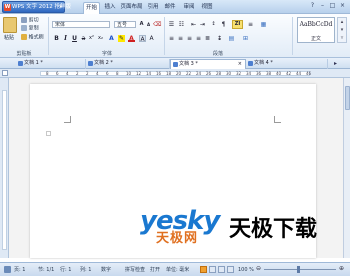 This screenshot has width=350, height=276. Describe the element at coordinates (106, 54) in the screenshot. I see `font-group-label: 字体` at that location.